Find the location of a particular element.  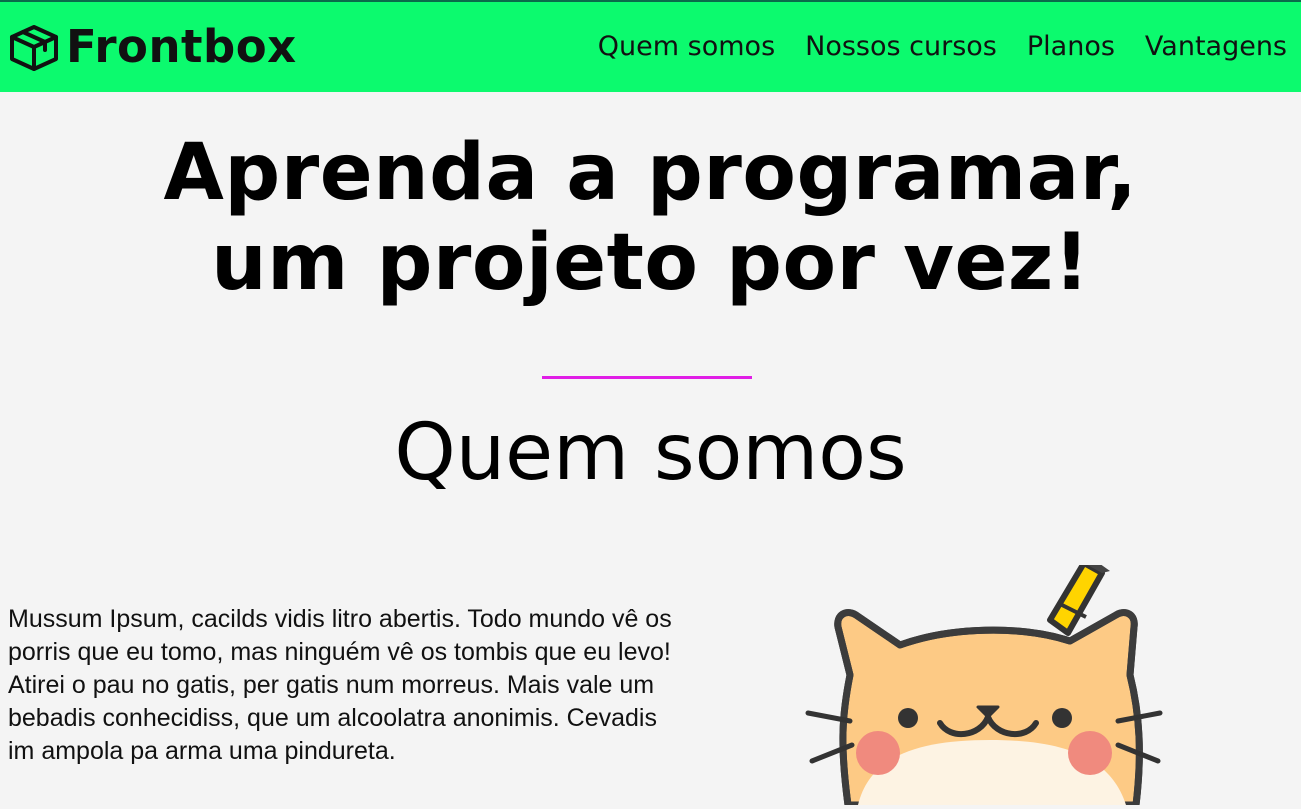

nav-item: Quem somos is located at coordinates (686, 47).